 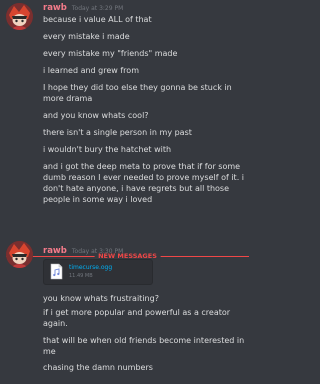 What do you see at coordinates (96, 115) in the screenshot?
I see `message-line: and you know whats cool?` at bounding box center [96, 115].